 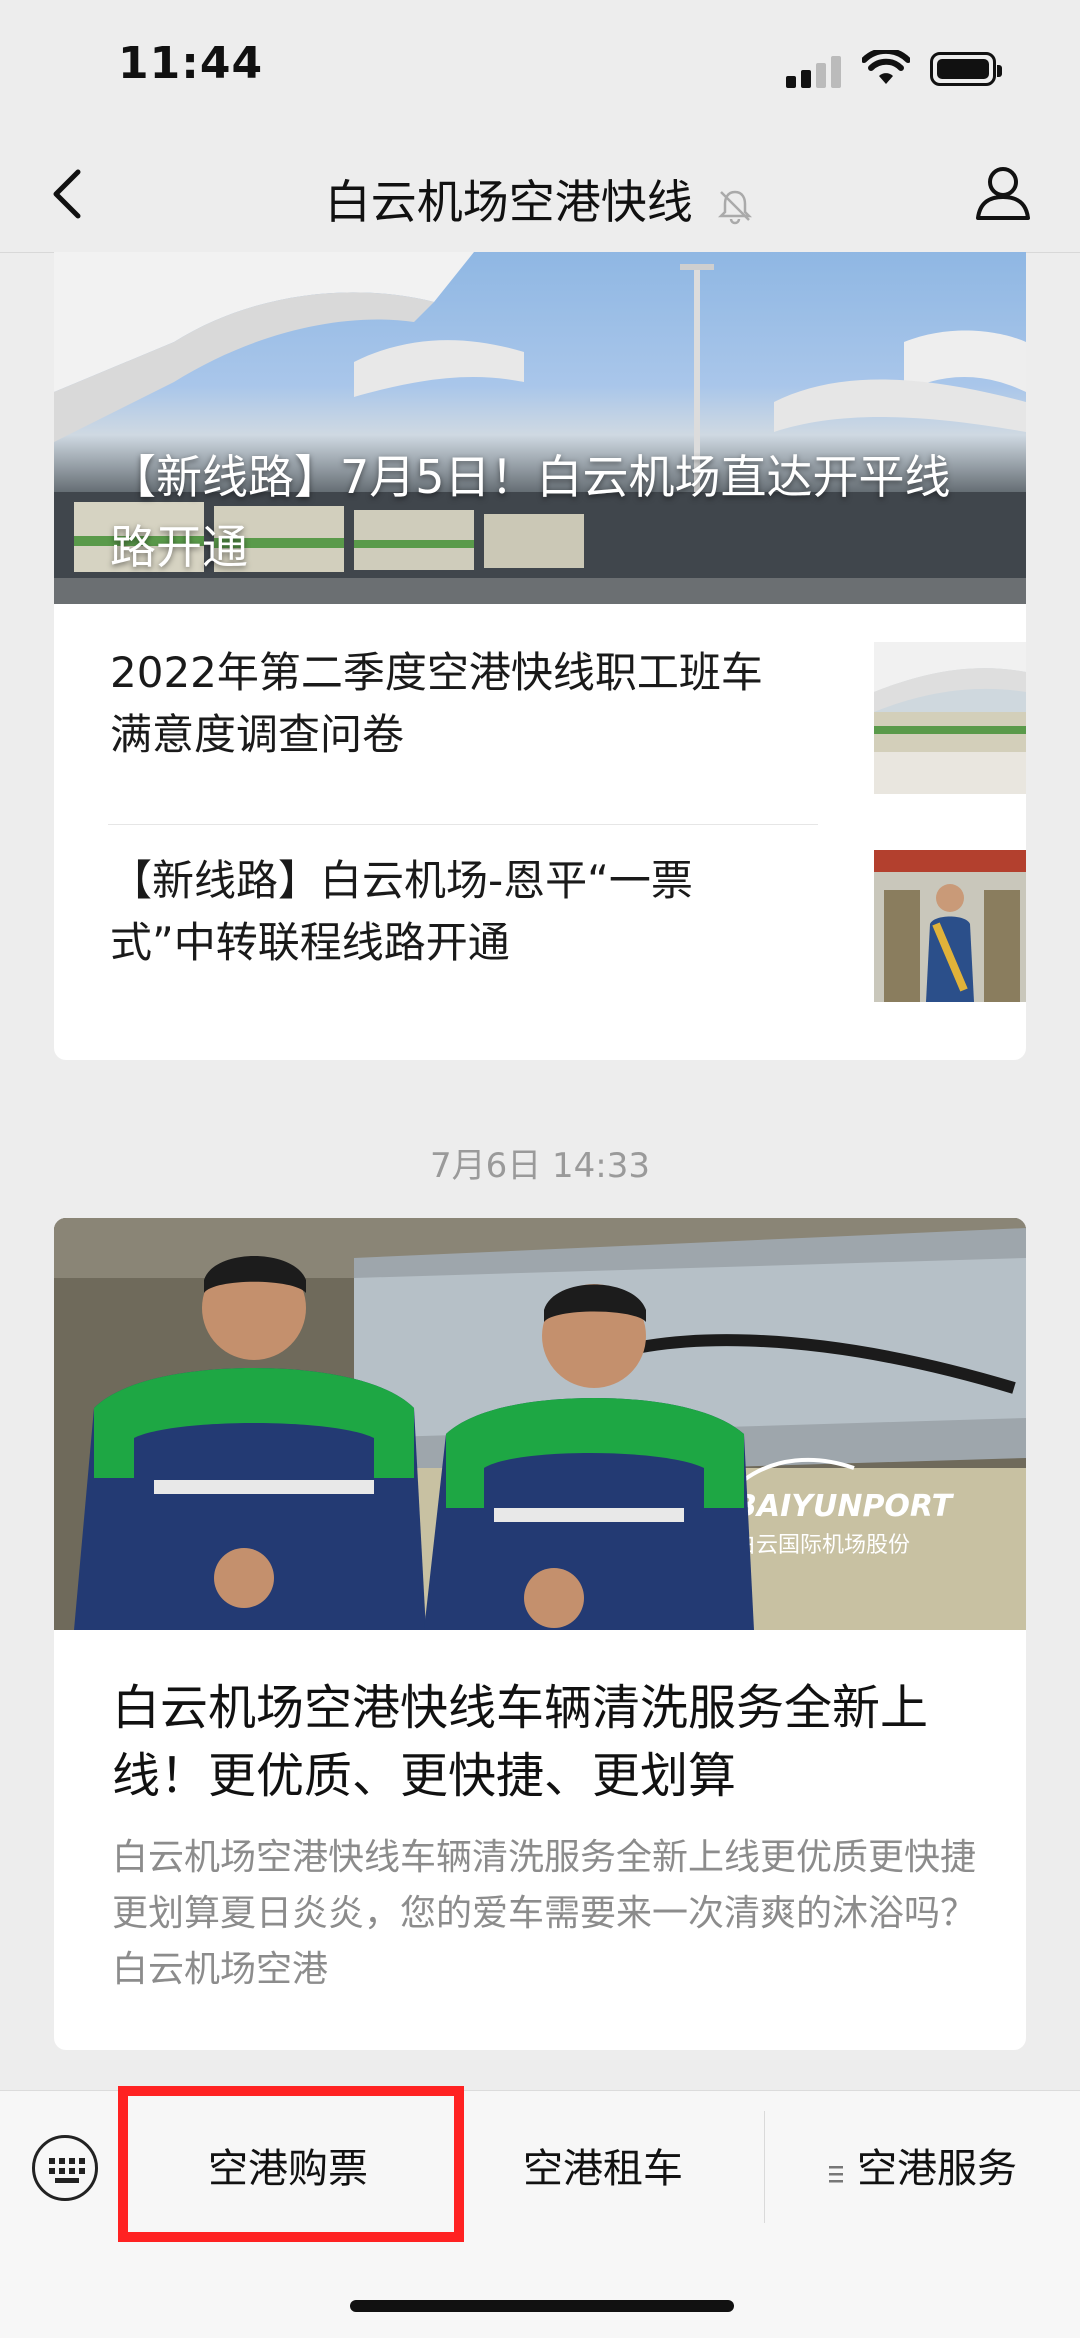 What do you see at coordinates (508, 202) in the screenshot?
I see `account-name: 白云机场空港快线` at bounding box center [508, 202].